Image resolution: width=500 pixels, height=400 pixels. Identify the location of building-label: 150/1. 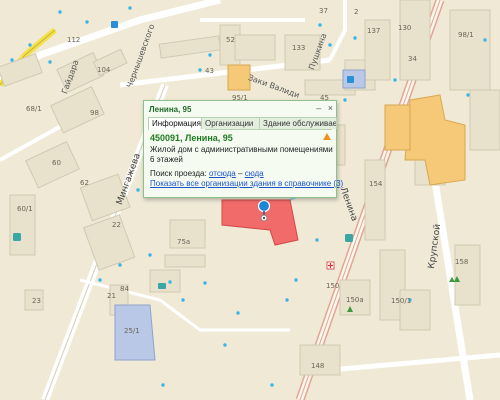
(401, 301).